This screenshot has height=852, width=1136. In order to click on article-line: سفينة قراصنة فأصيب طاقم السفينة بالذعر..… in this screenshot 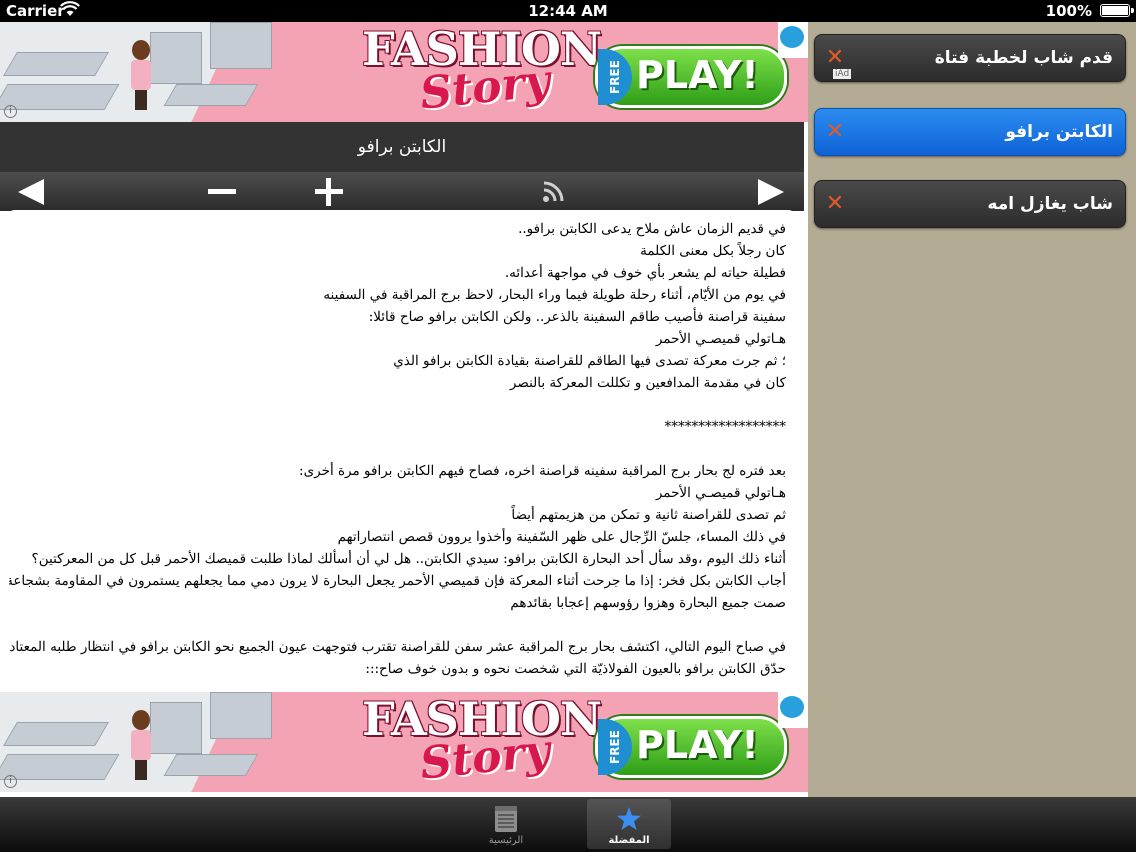, I will do `click(577, 317)`.